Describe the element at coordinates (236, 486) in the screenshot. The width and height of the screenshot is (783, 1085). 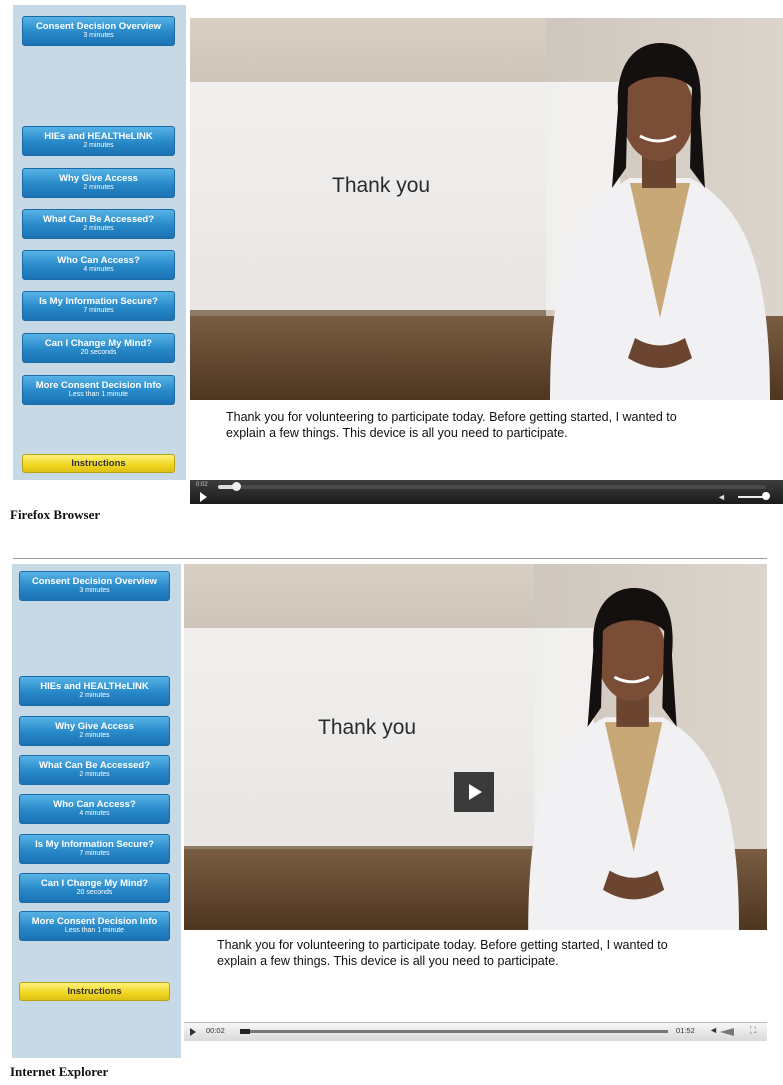
I see `ff-progress-thumb` at that location.